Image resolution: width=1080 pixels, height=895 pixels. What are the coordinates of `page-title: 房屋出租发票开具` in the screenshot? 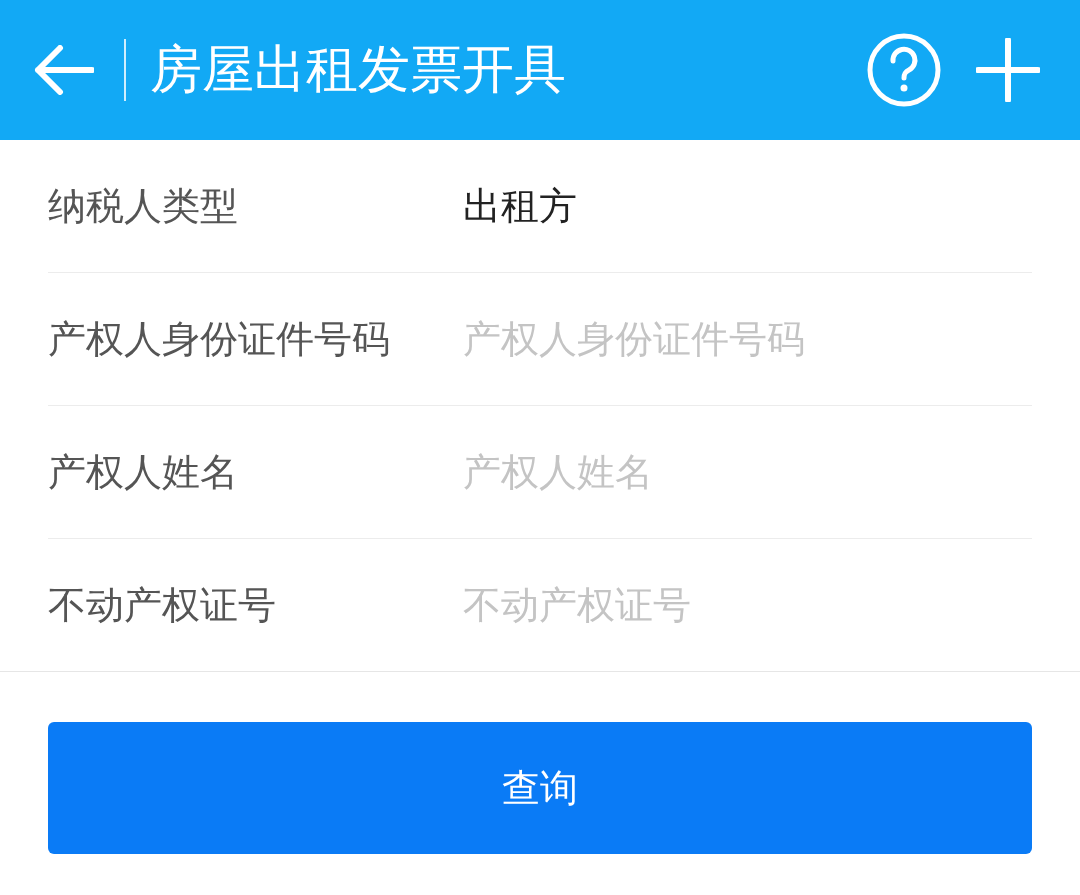 It's located at (358, 69).